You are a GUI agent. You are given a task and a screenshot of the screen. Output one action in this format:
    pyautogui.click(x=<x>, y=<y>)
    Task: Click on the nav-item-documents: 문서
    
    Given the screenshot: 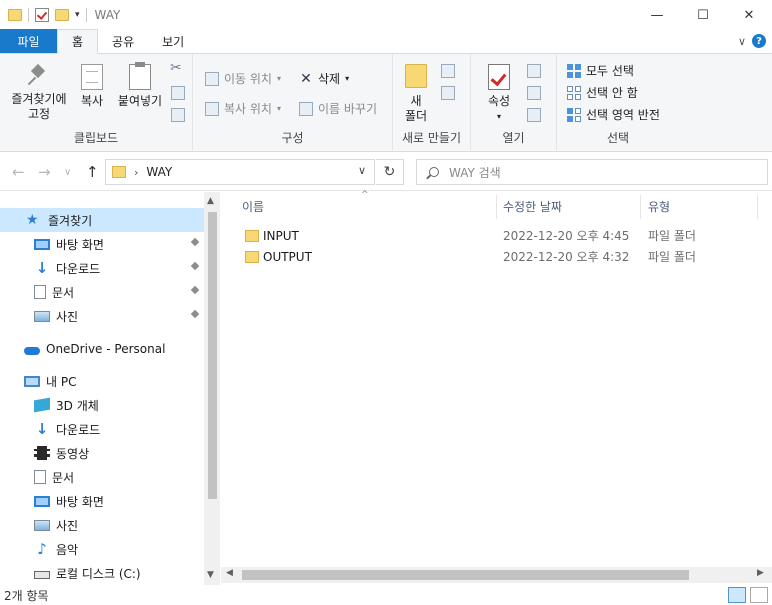 What is the action you would take?
    pyautogui.click(x=102, y=292)
    